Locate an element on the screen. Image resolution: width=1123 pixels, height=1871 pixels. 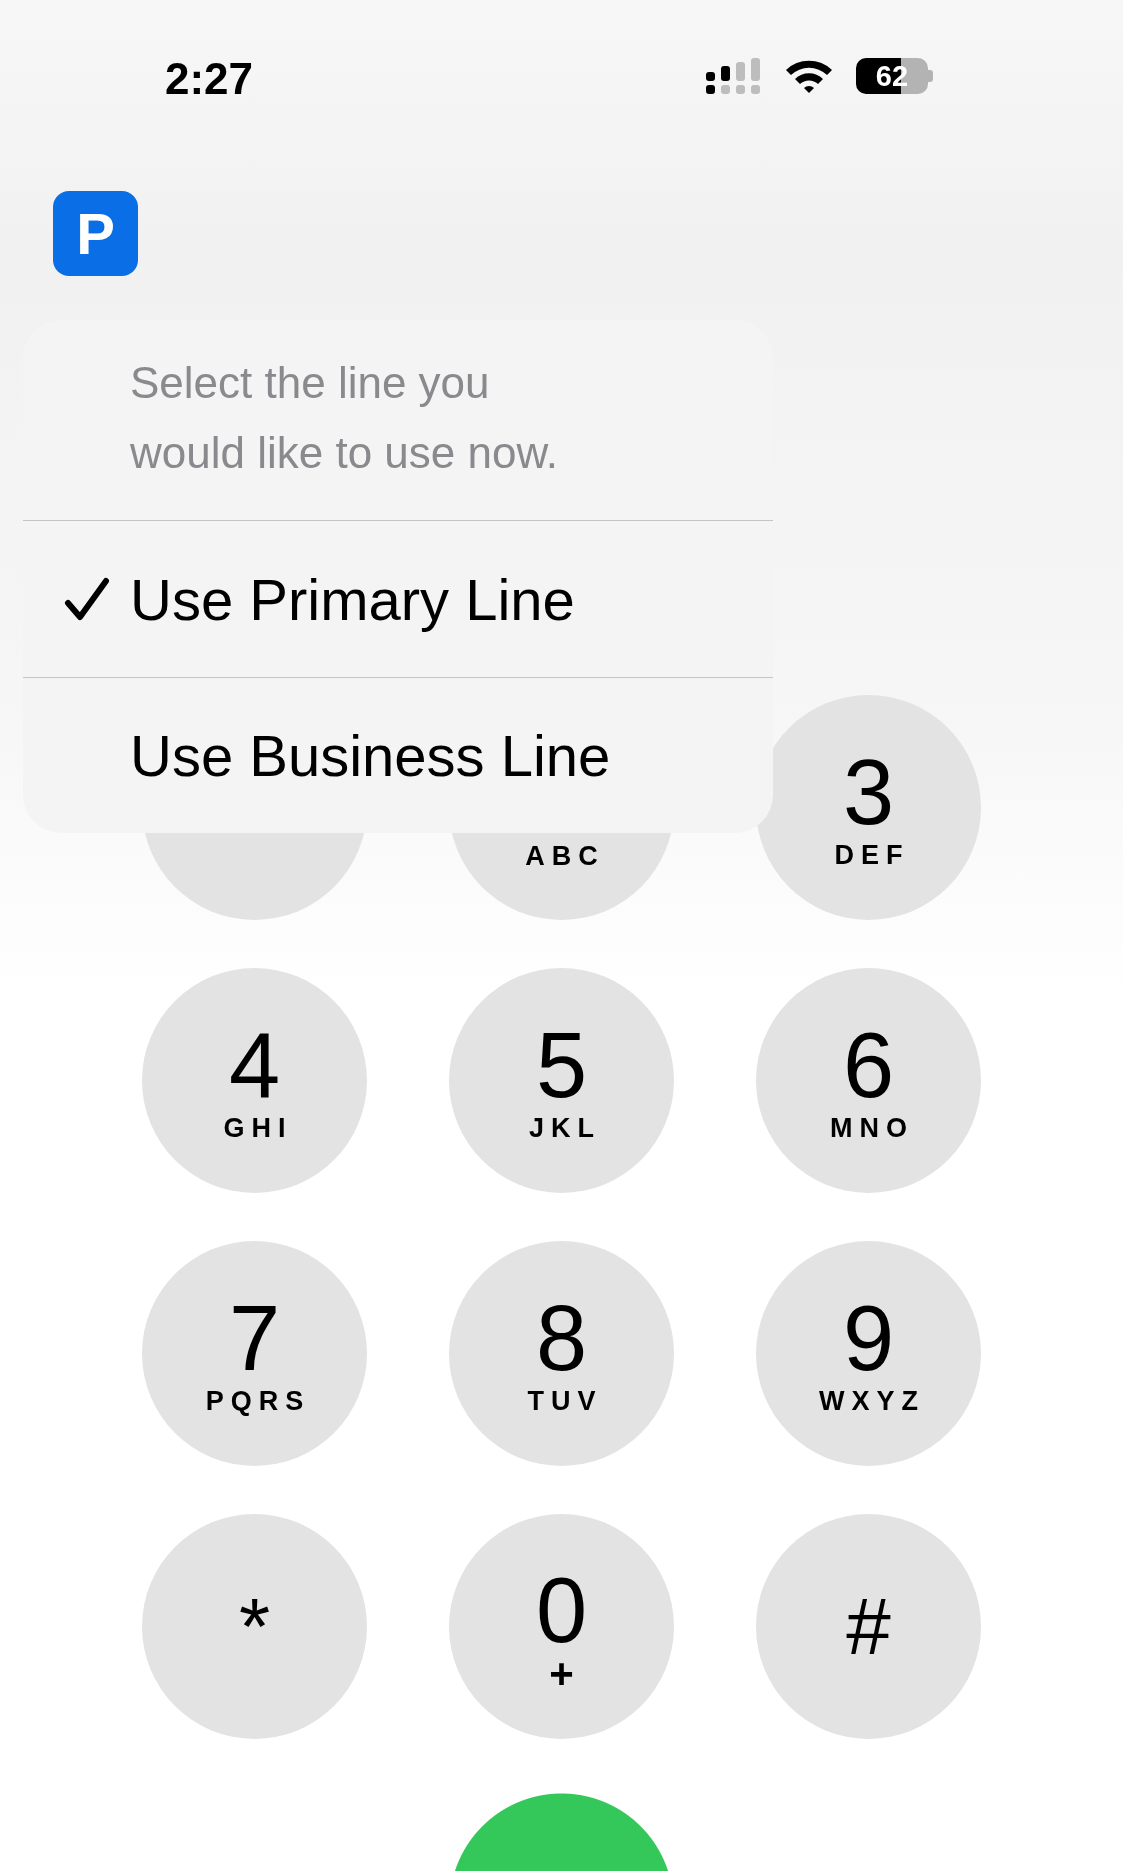
dial-key: 5 JKL is located at coordinates (561, 1080).